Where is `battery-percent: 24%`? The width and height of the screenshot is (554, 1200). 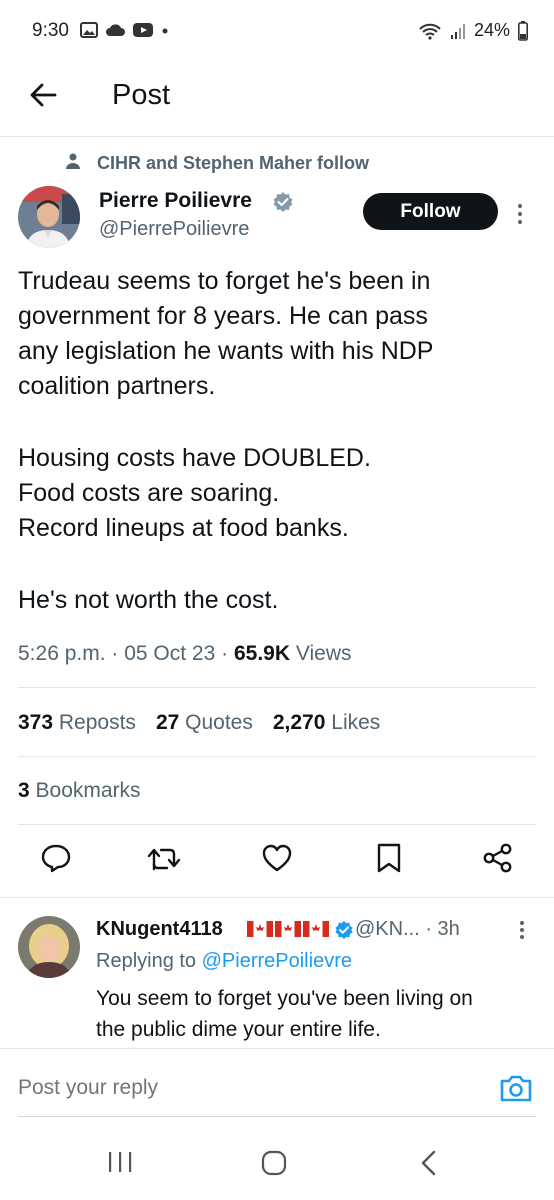
battery-percent: 24% is located at coordinates (491, 30).